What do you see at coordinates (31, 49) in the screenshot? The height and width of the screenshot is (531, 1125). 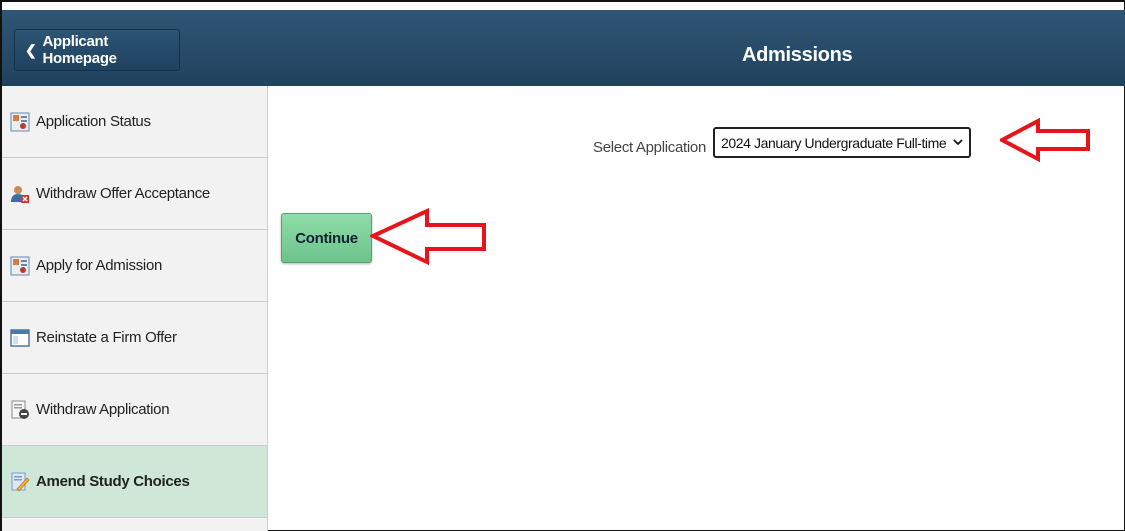 I see `chevron-left-icon: ❮` at bounding box center [31, 49].